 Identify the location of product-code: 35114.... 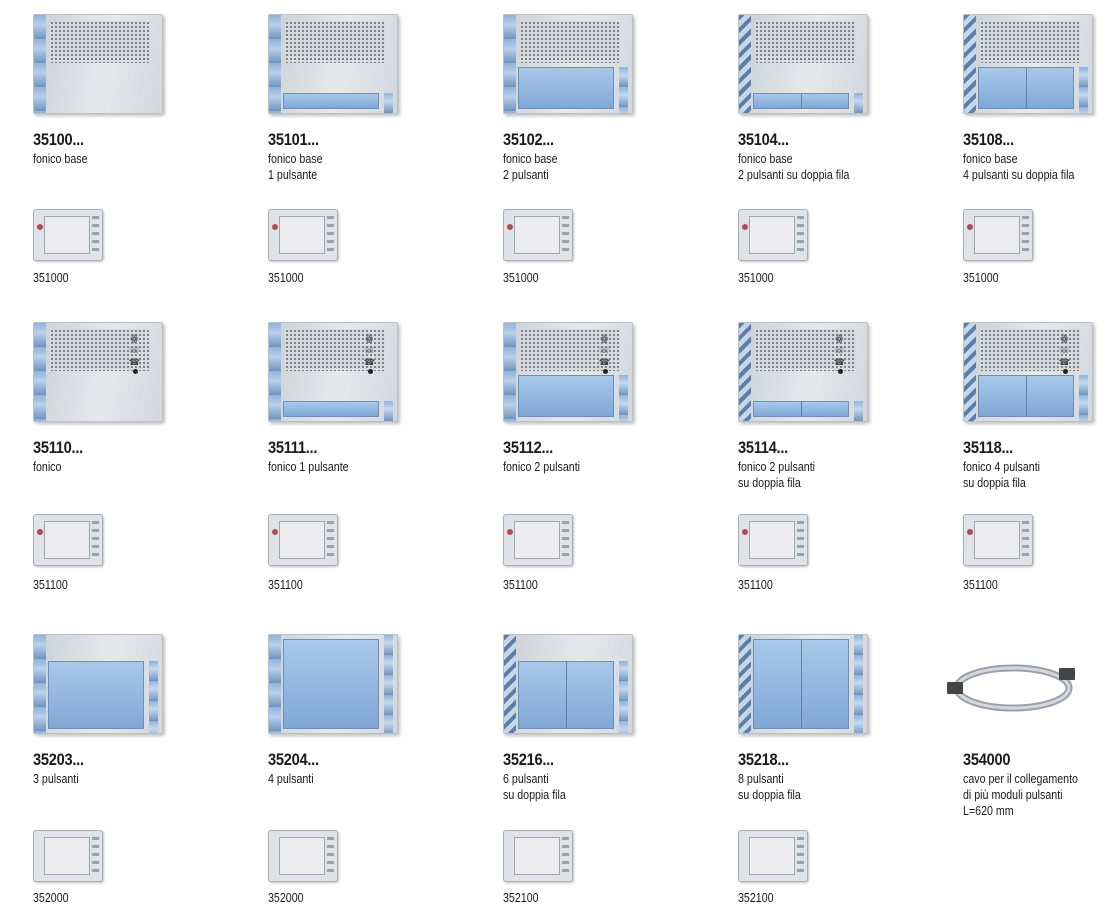
(763, 447).